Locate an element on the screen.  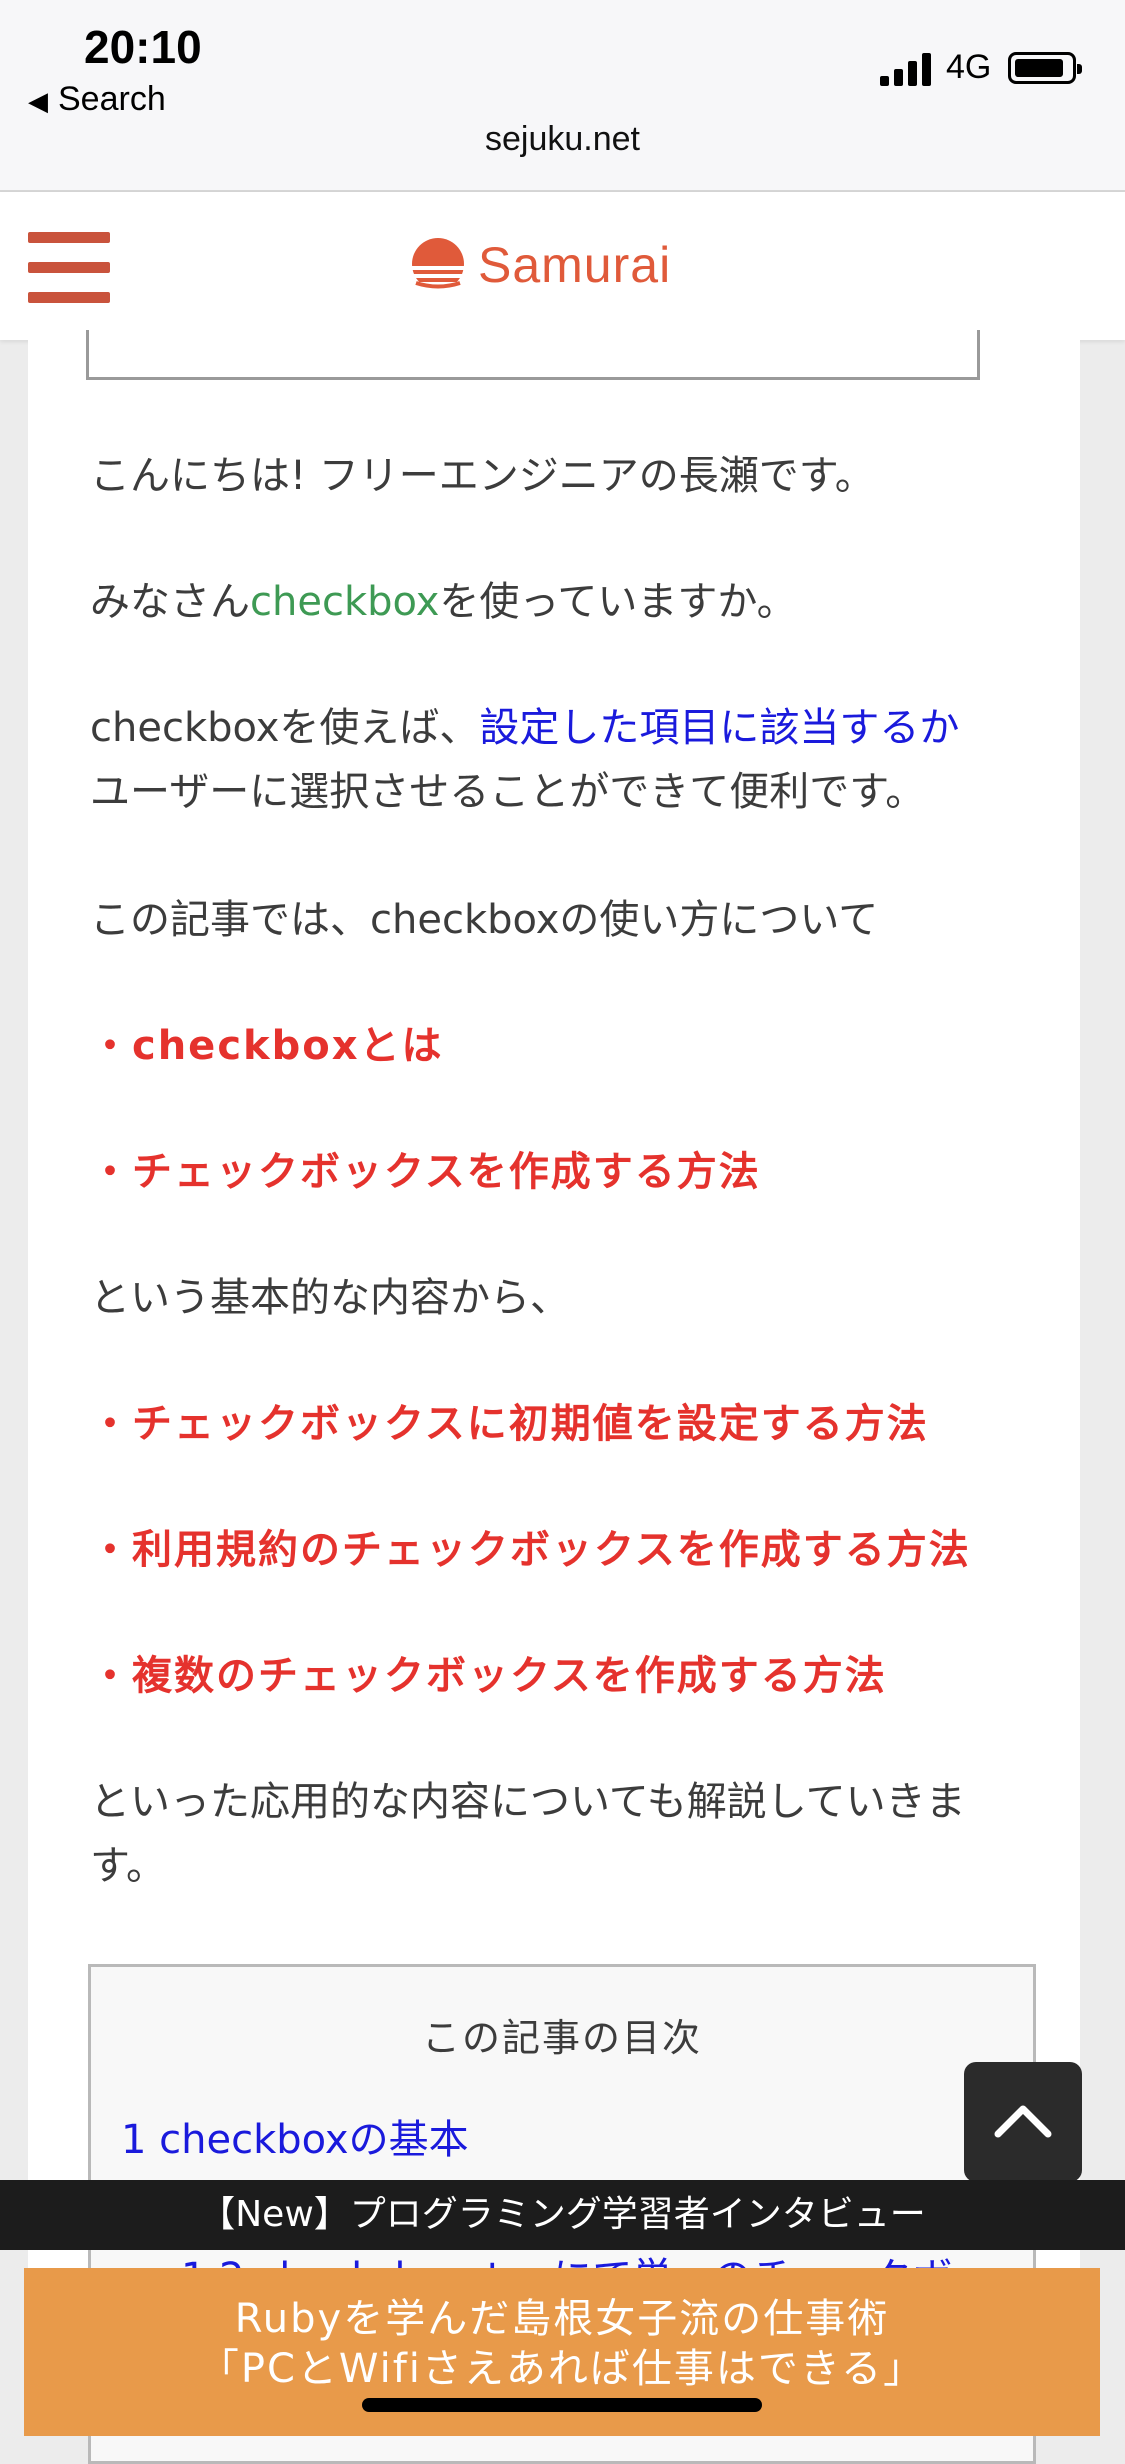
intro-paragraph: この記事では、checkboxの使い方について is located at coordinates (484, 920).